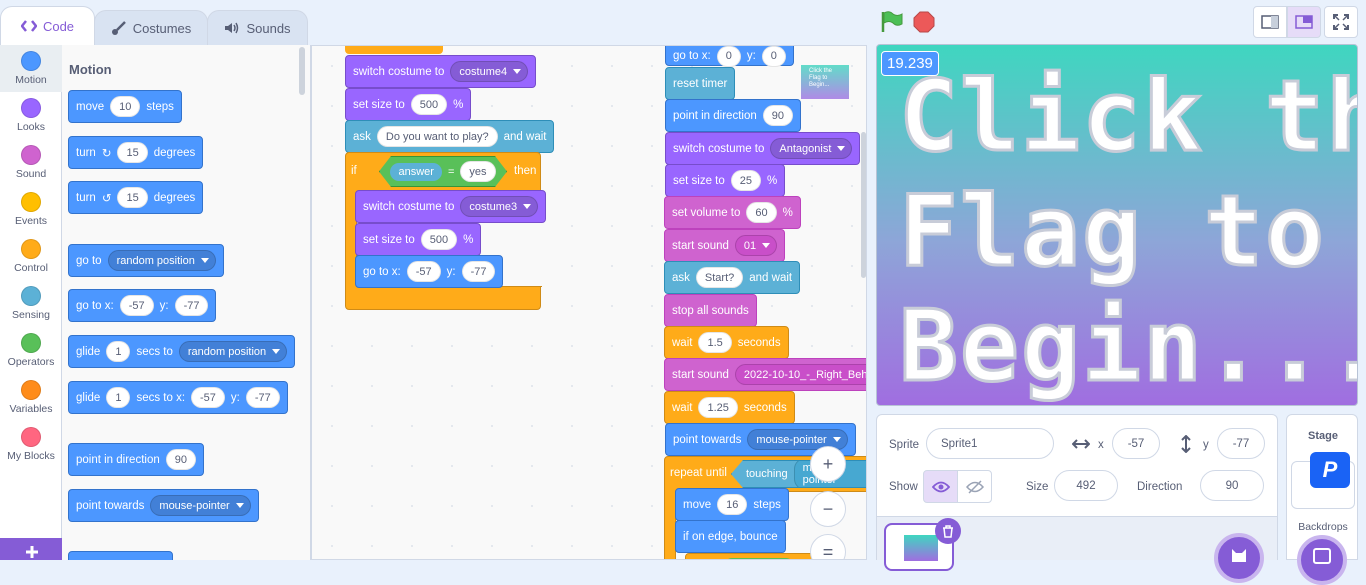 This screenshot has width=1366, height=585. Describe the element at coordinates (31, 444) in the screenshot. I see `category-my-blocks: My Blocks` at that location.